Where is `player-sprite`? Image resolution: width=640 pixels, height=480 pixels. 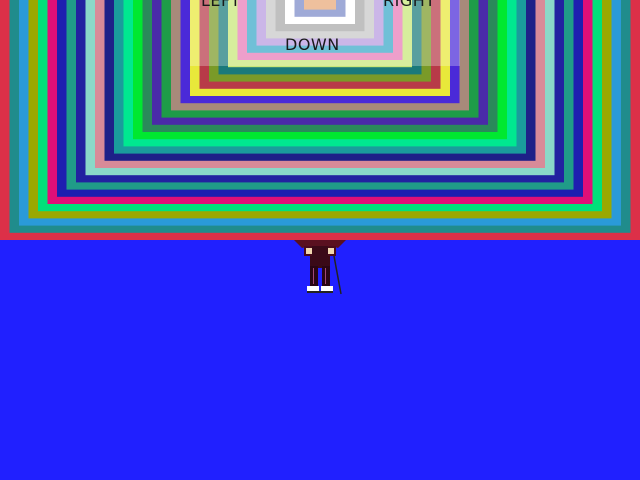 player-sprite is located at coordinates (320, 267).